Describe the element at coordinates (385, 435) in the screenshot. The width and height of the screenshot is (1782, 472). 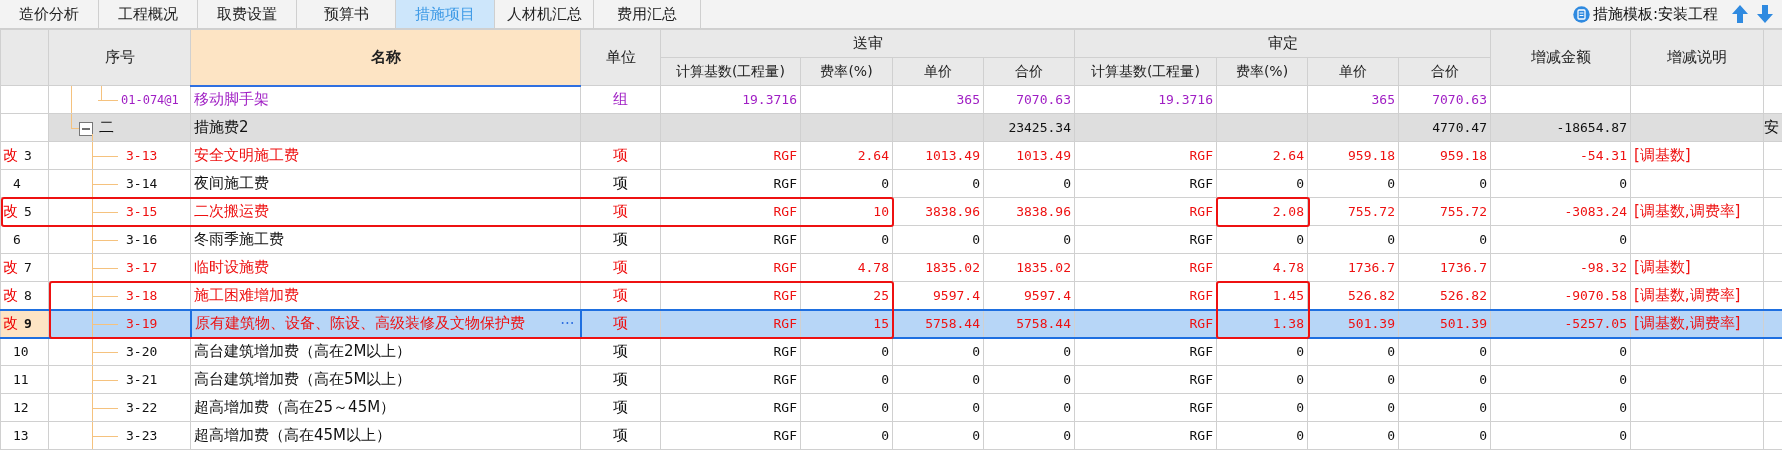
I see `item-name: 超高增加费（高在45M以上）` at that location.